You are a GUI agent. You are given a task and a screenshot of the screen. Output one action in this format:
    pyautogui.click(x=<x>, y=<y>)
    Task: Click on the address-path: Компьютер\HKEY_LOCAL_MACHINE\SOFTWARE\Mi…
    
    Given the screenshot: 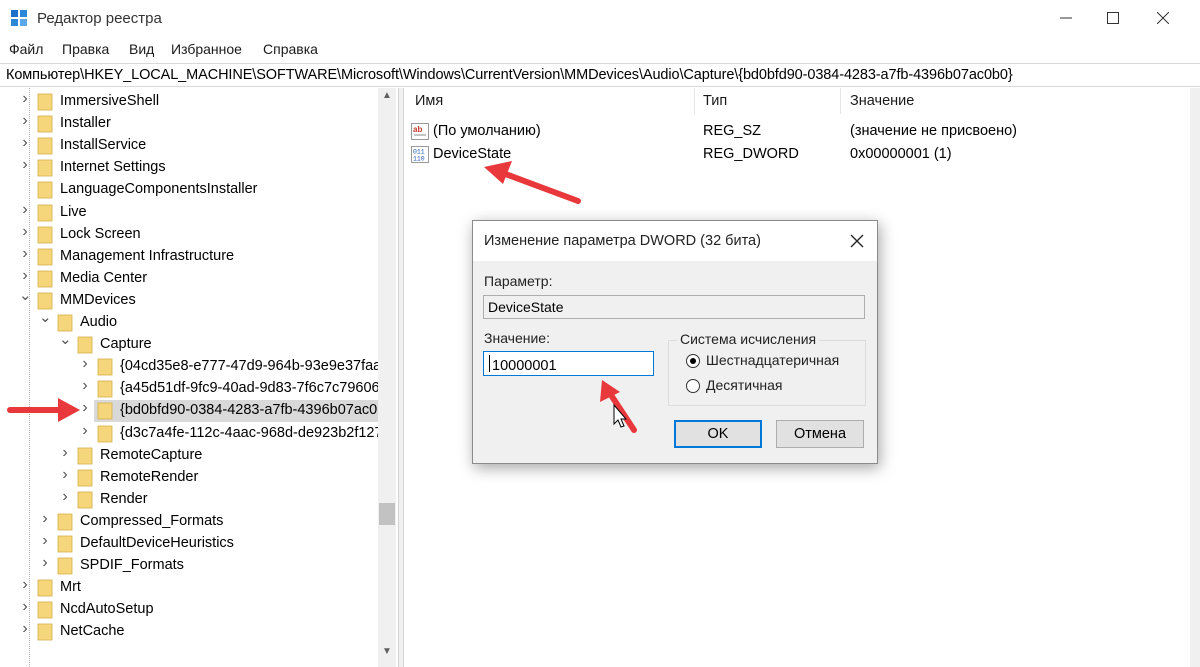 What is the action you would take?
    pyautogui.click(x=509, y=75)
    